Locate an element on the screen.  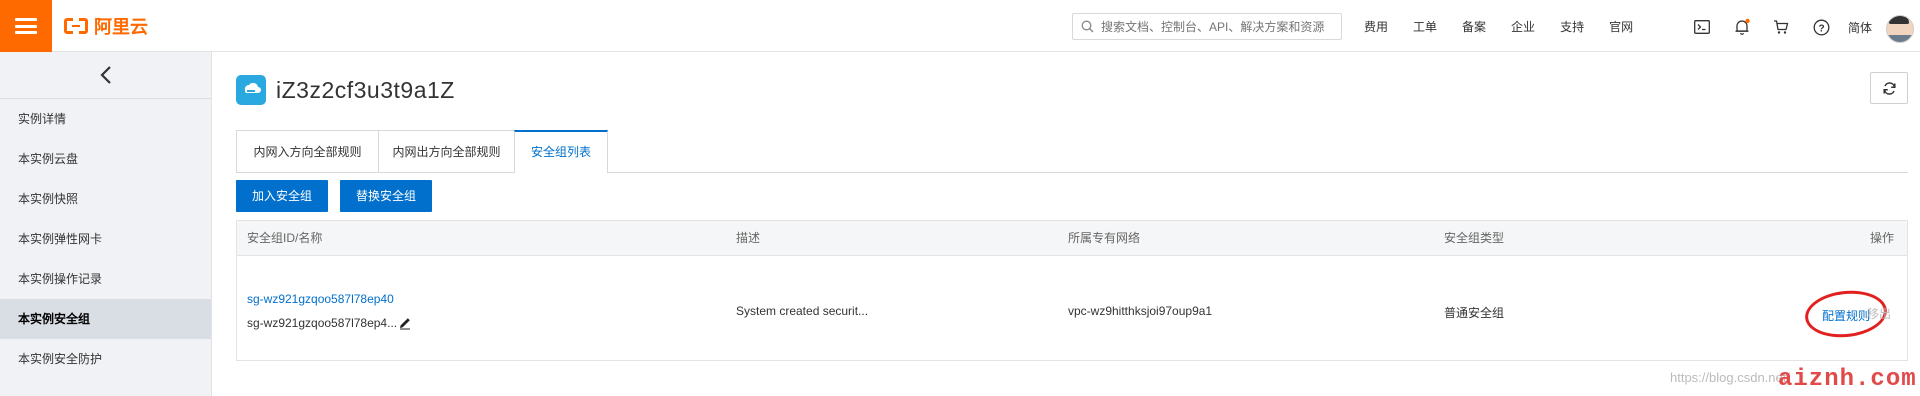
refresh-button is located at coordinates (1889, 88).